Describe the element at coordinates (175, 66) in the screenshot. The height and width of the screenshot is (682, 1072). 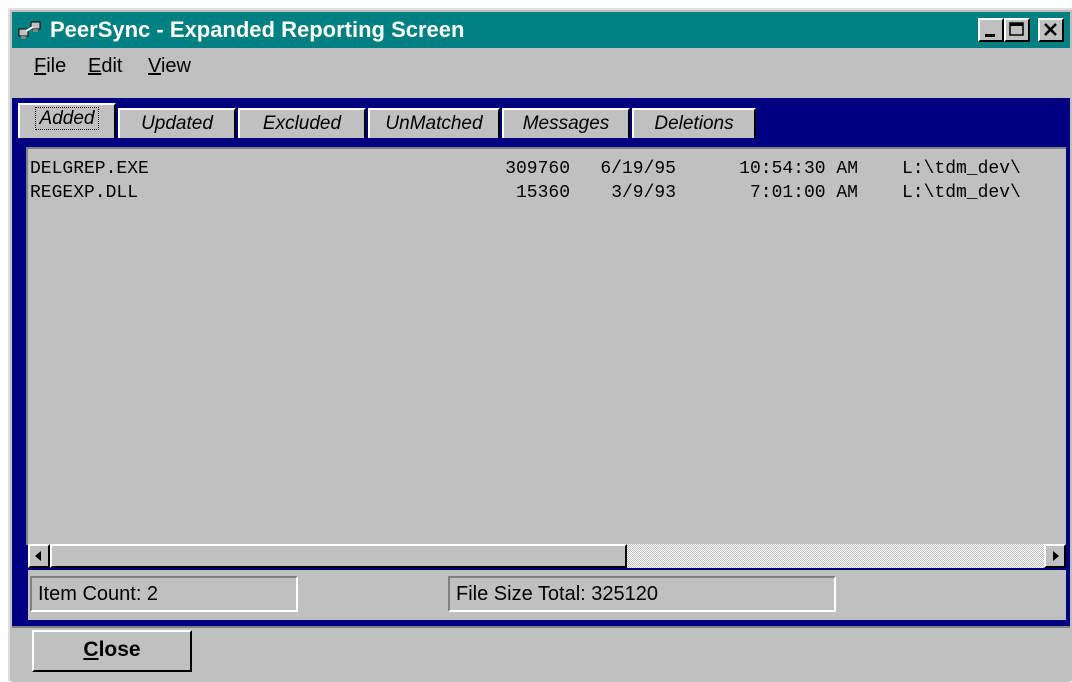
I see `menu-view-label: iew` at that location.